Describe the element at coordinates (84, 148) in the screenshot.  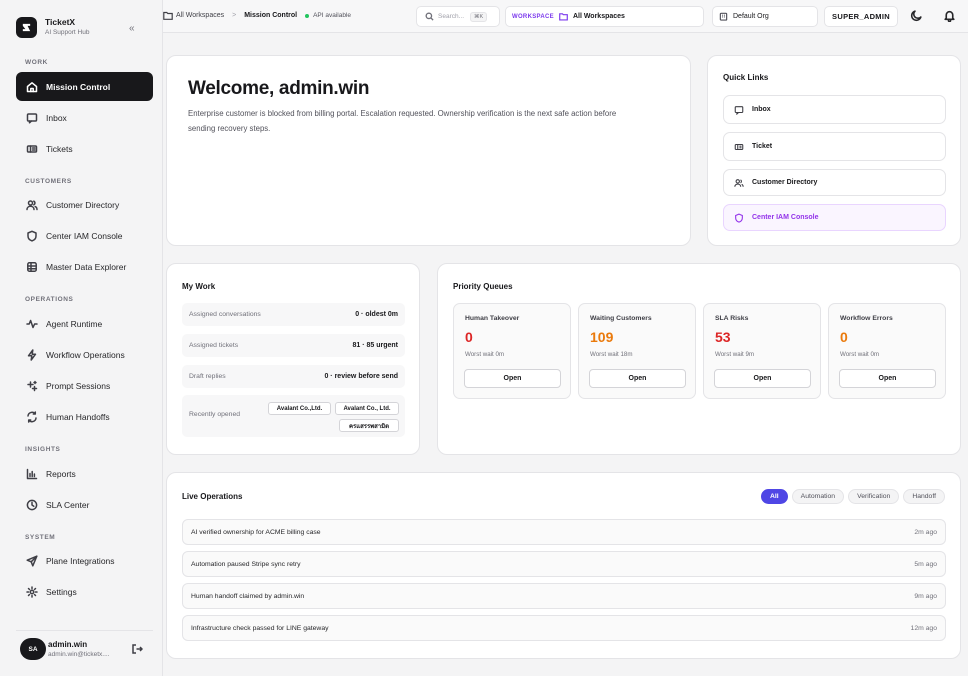
I see `sidebar-item-tickets: Tickets` at that location.